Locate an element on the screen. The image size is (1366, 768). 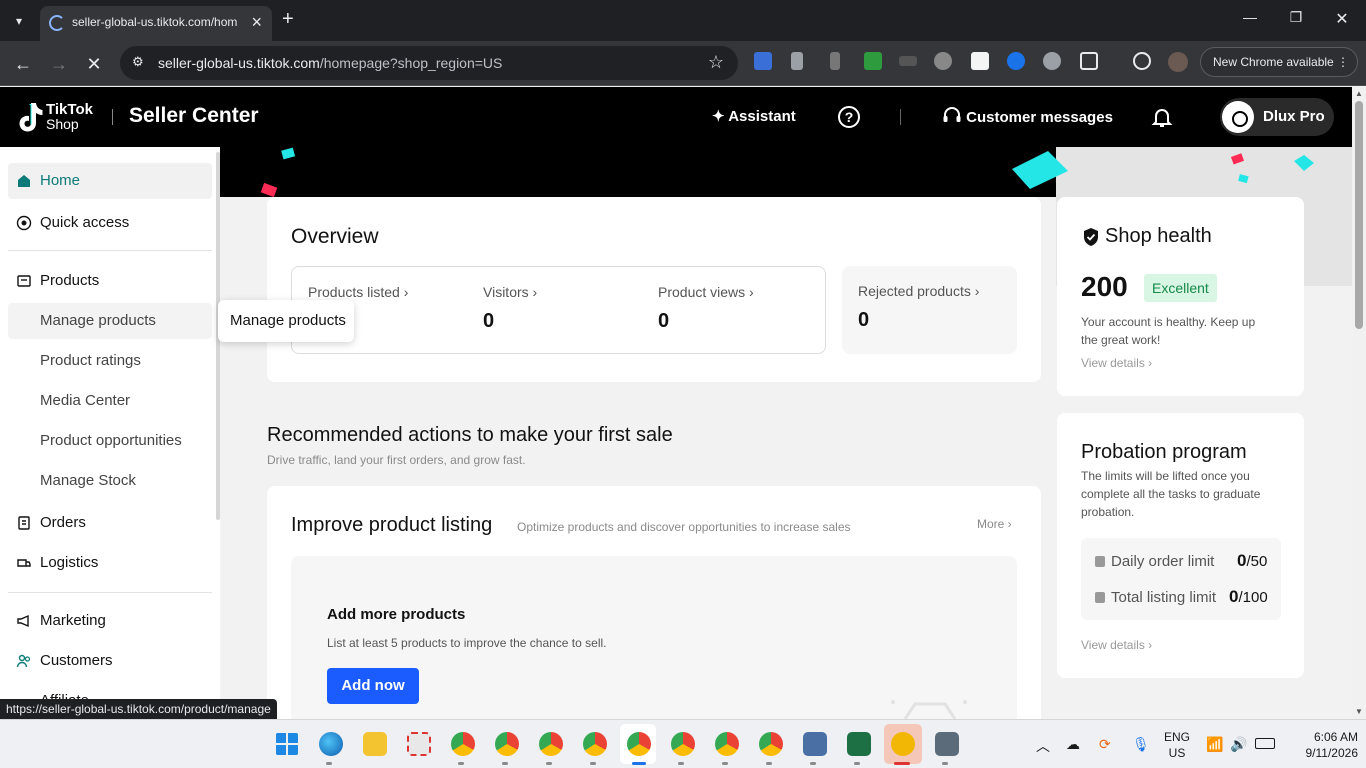
sidebar-item-quick-access: Quick access is located at coordinates (110, 223).